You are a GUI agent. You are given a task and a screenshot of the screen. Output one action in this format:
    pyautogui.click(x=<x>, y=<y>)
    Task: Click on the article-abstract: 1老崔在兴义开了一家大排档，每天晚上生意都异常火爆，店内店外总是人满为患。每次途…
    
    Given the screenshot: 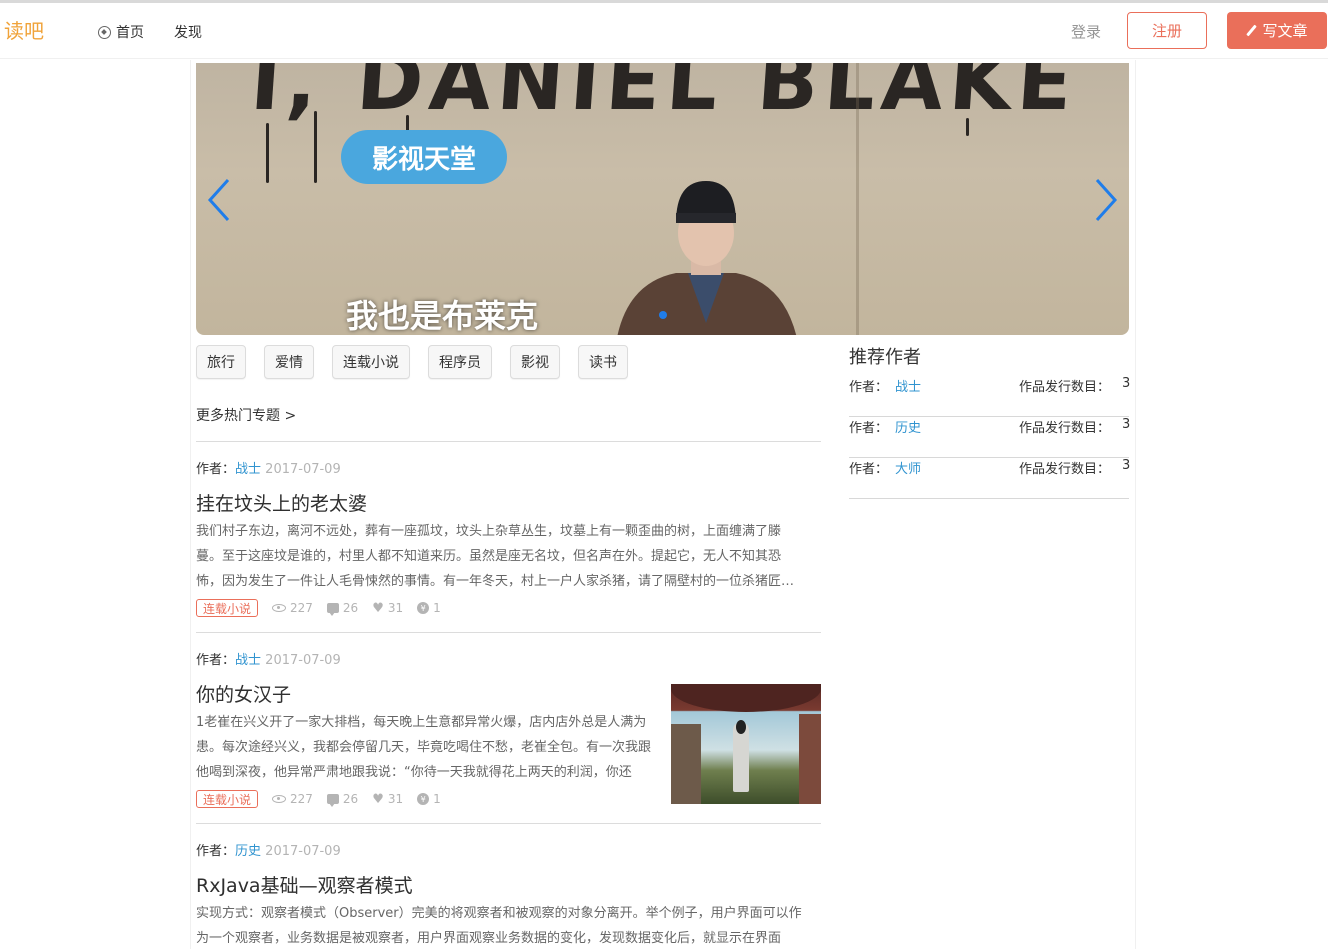 What is the action you would take?
    pyautogui.click(x=424, y=747)
    